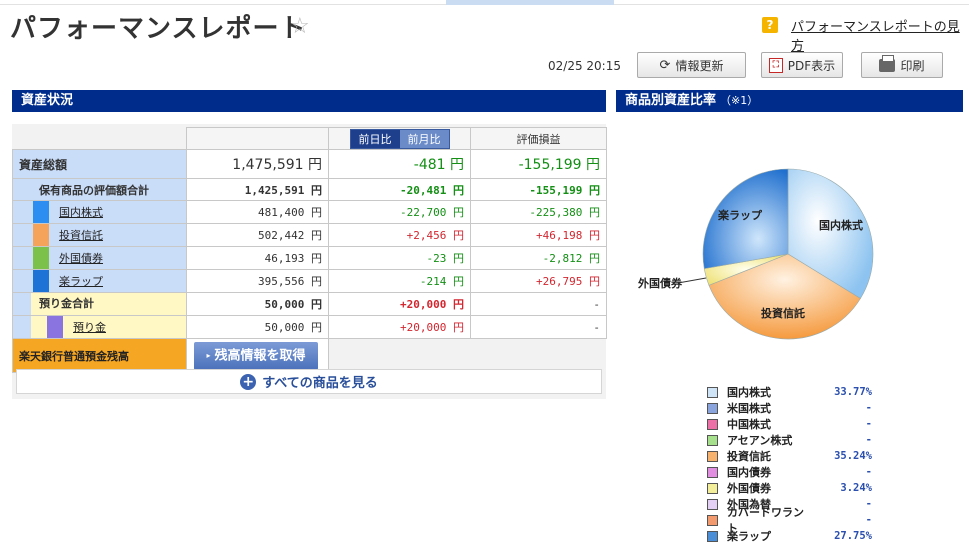 This screenshot has height=557, width=969. What do you see at coordinates (81, 281) in the screenshot?
I see `item-link-rakuwrap: 楽ラップ` at bounding box center [81, 281].